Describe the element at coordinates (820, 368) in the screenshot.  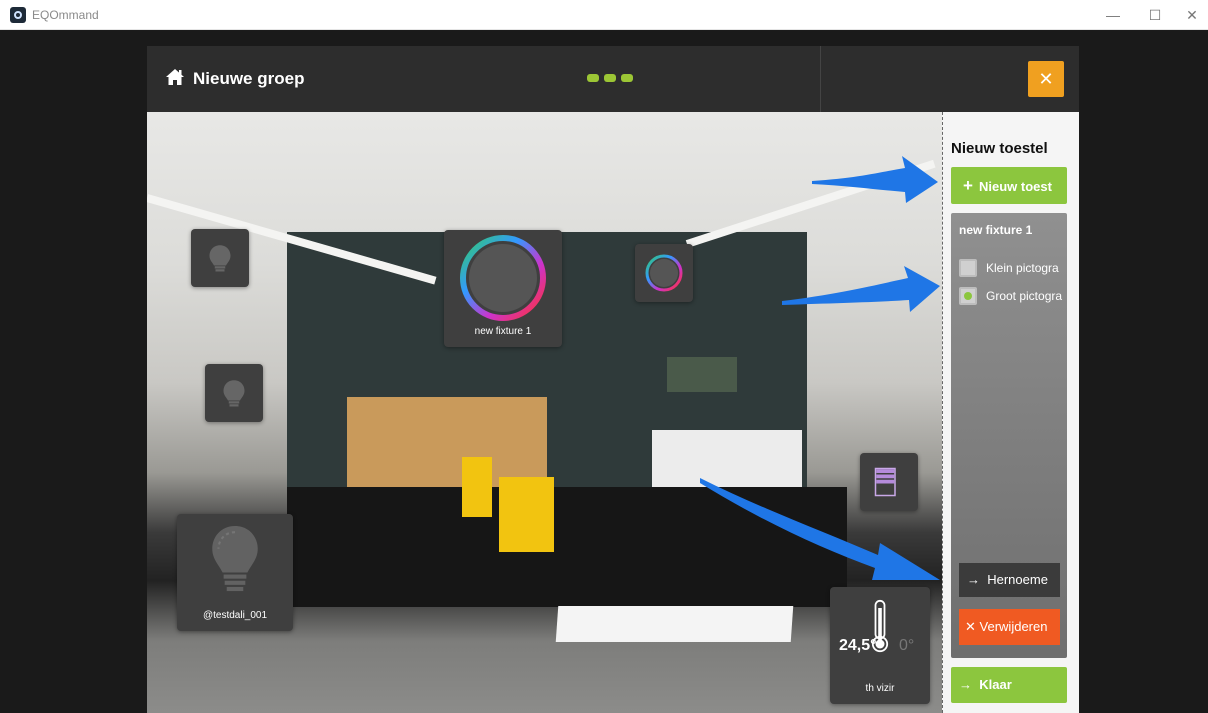
I see `annotation-arrows` at that location.